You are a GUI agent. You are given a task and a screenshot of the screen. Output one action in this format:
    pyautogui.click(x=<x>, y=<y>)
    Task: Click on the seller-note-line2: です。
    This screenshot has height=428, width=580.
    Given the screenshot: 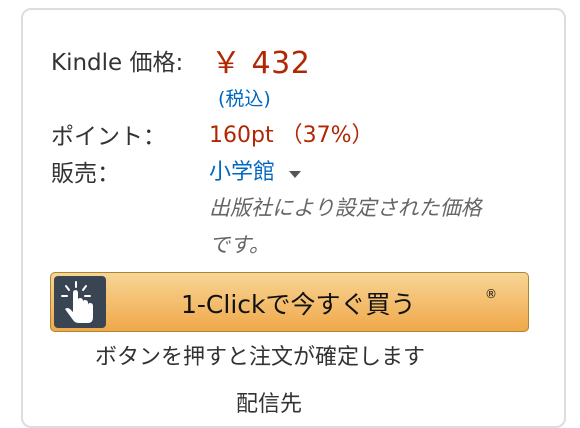 What is the action you would take?
    pyautogui.click(x=239, y=245)
    